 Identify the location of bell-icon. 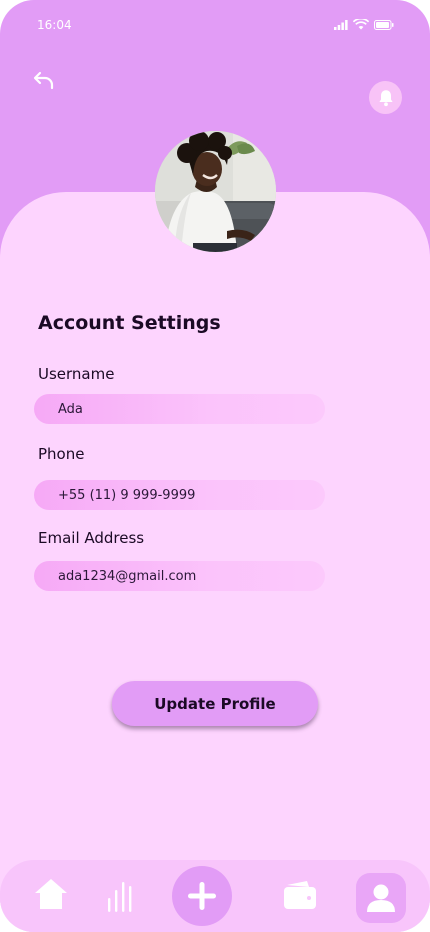
(385, 97).